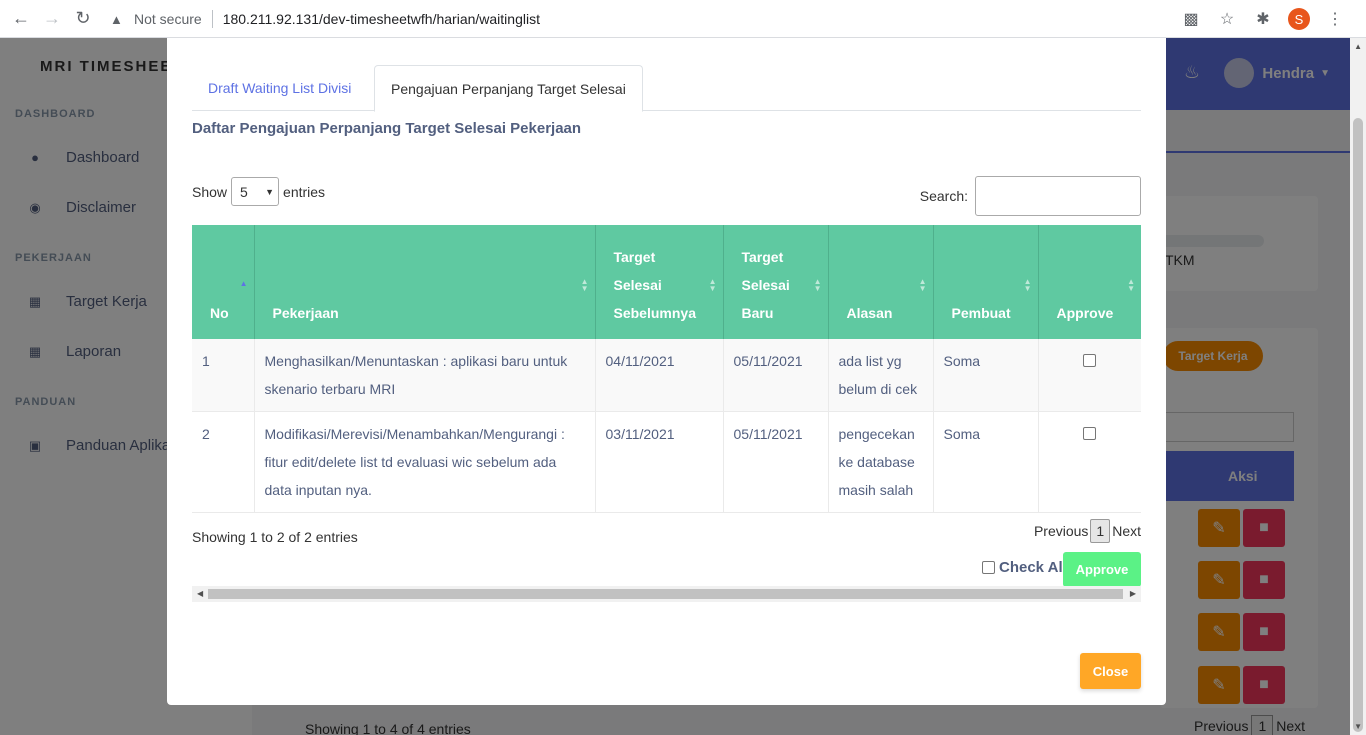 The width and height of the screenshot is (1366, 735). Describe the element at coordinates (765, 285) in the screenshot. I see `column-label: Selesai` at that location.